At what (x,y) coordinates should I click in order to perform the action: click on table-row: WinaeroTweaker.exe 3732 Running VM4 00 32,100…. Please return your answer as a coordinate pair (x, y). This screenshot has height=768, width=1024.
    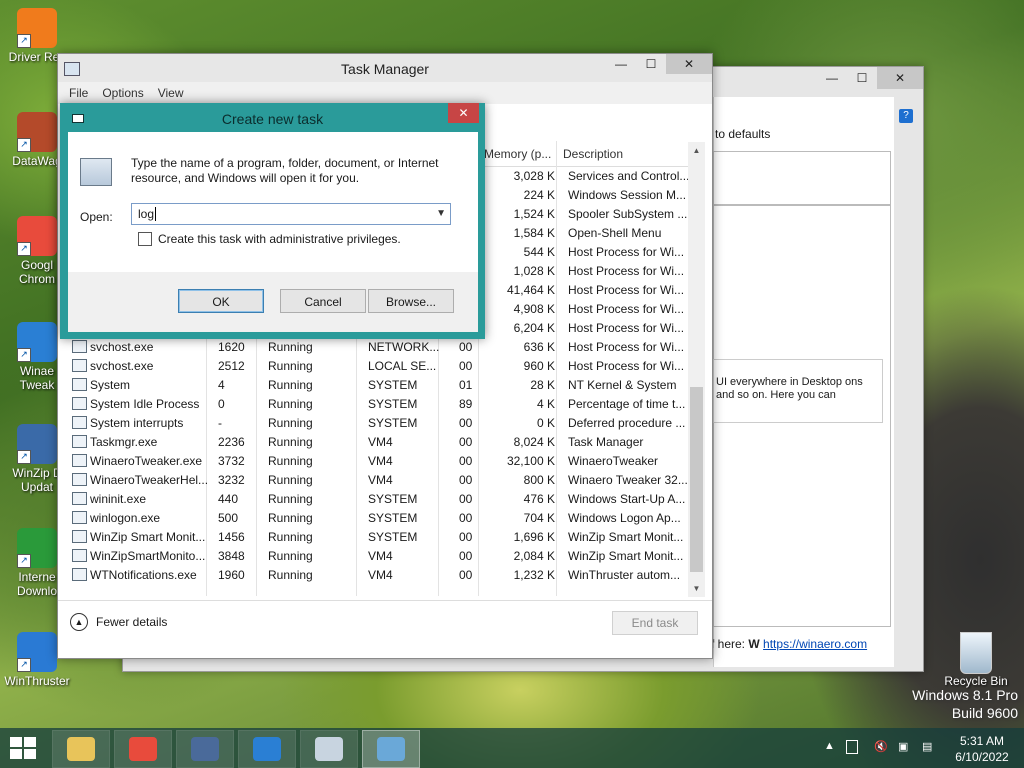
    Looking at the image, I should click on (372, 460).